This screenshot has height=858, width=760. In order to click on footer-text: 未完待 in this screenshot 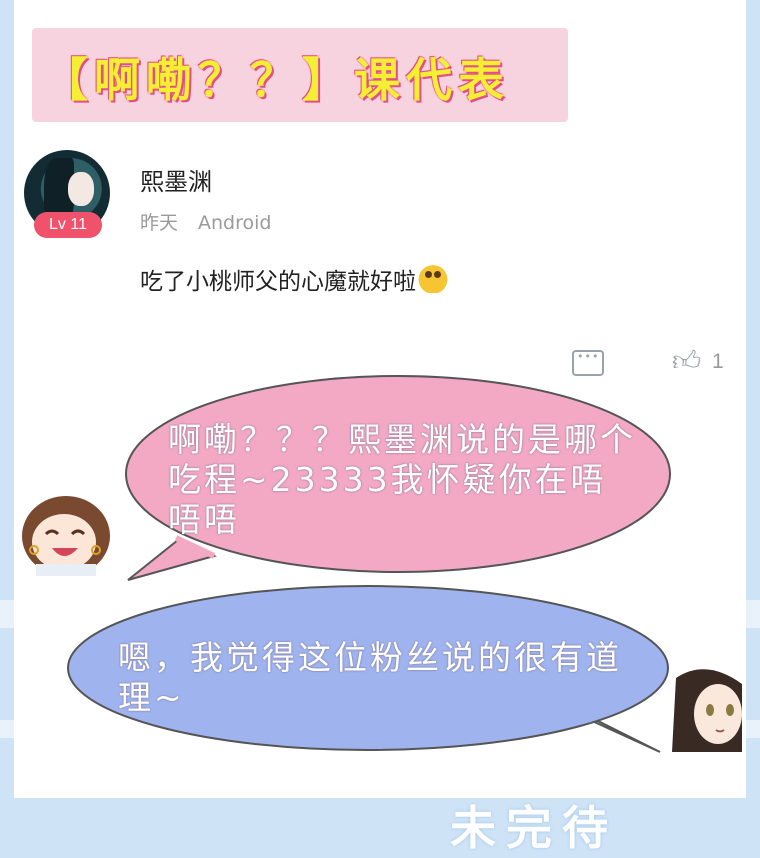, I will do `click(534, 828)`.